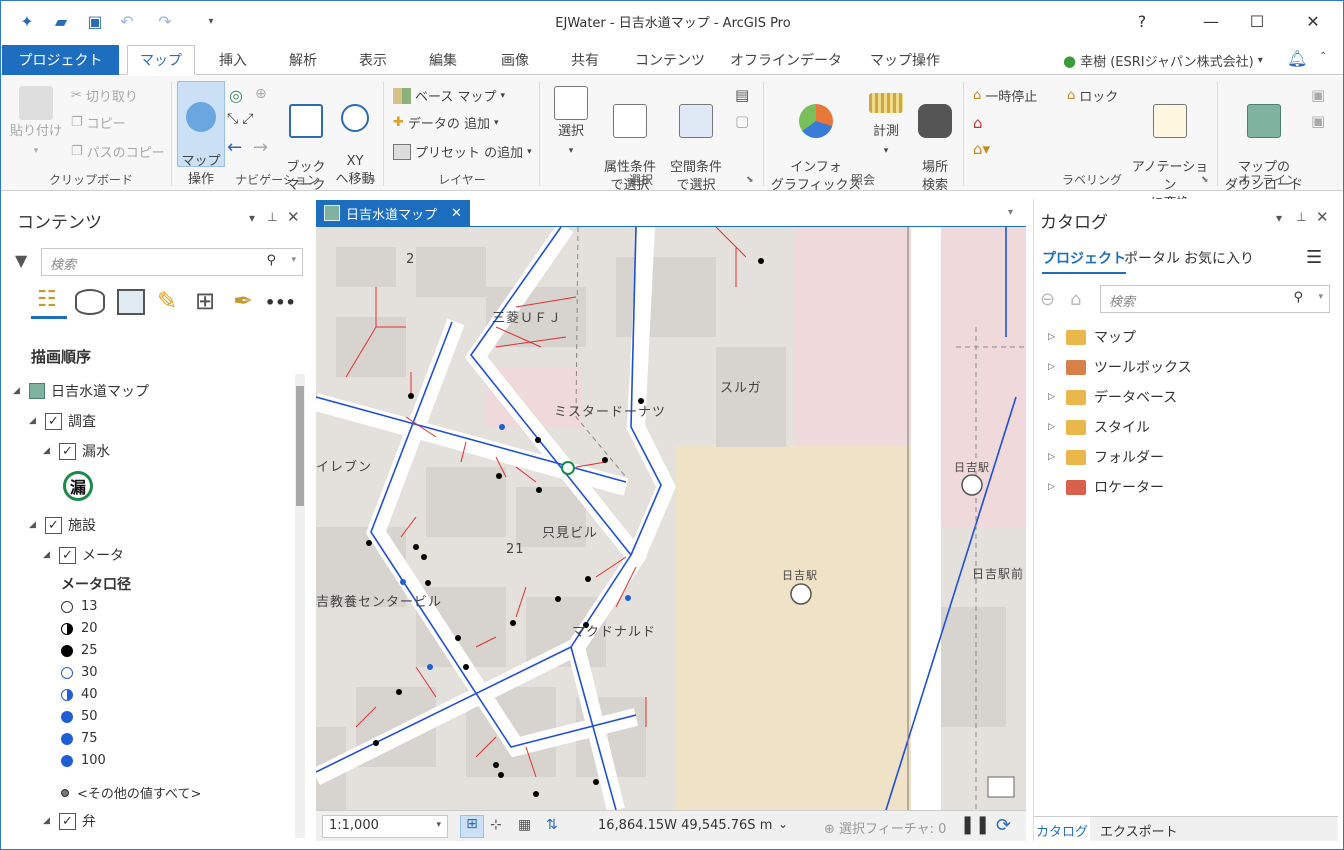 The image size is (1344, 850). Describe the element at coordinates (201, 134) in the screenshot. I see `explore-button: マップ 操作` at that location.